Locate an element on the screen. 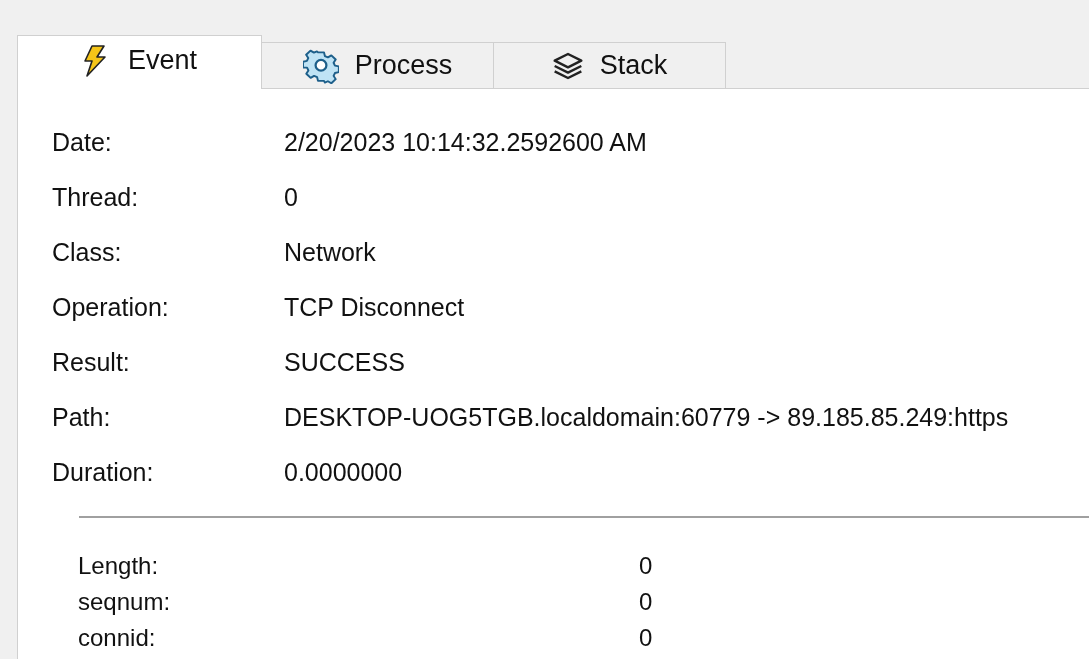  property-label: Path: is located at coordinates (81, 417).